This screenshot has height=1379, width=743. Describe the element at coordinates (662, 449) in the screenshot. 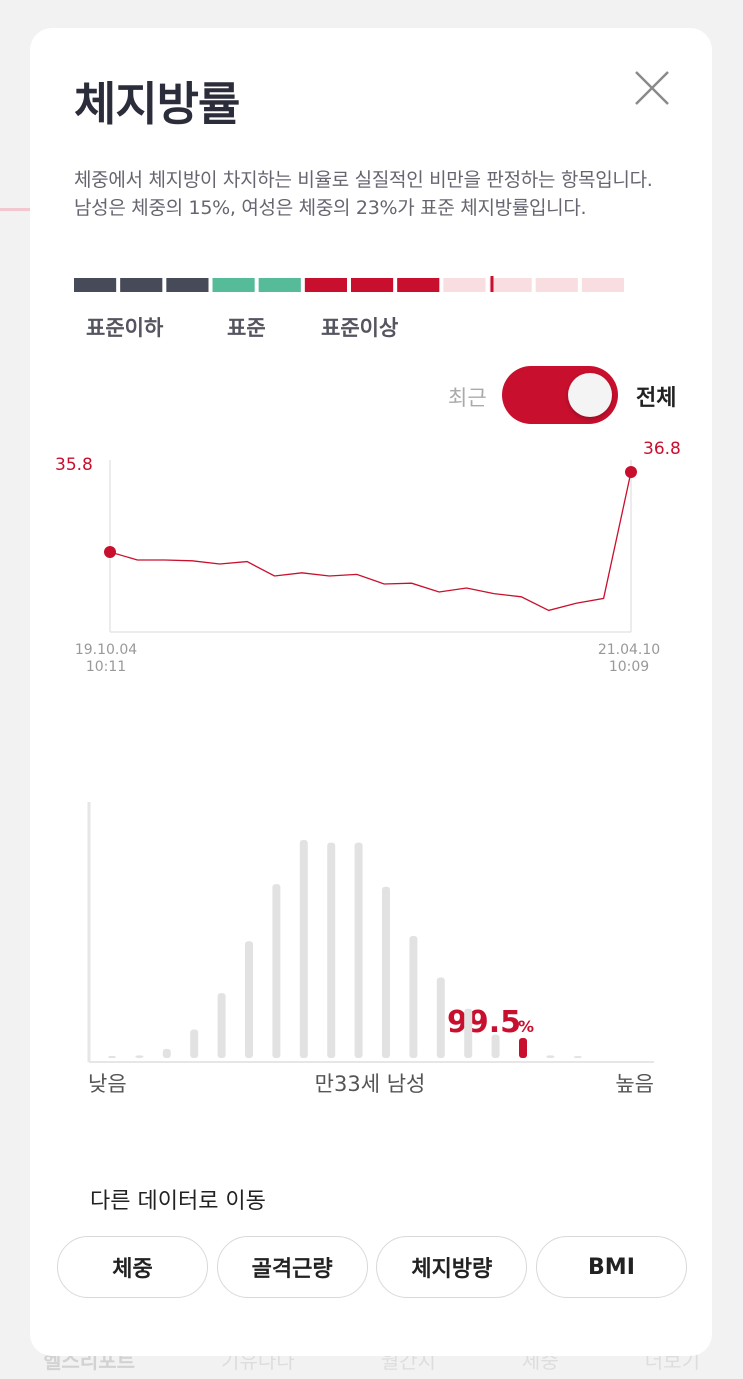

I see `last-value-label: 36.8` at that location.